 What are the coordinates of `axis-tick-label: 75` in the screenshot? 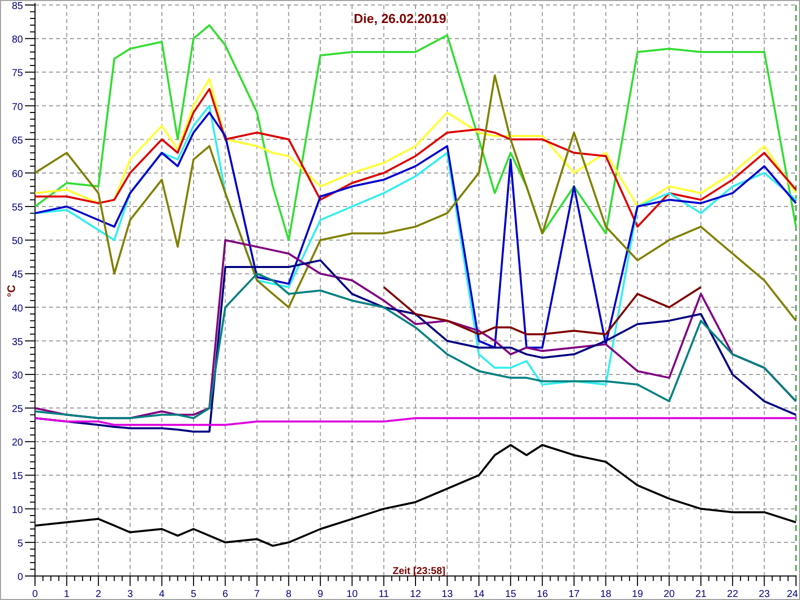 It's located at (17, 74).